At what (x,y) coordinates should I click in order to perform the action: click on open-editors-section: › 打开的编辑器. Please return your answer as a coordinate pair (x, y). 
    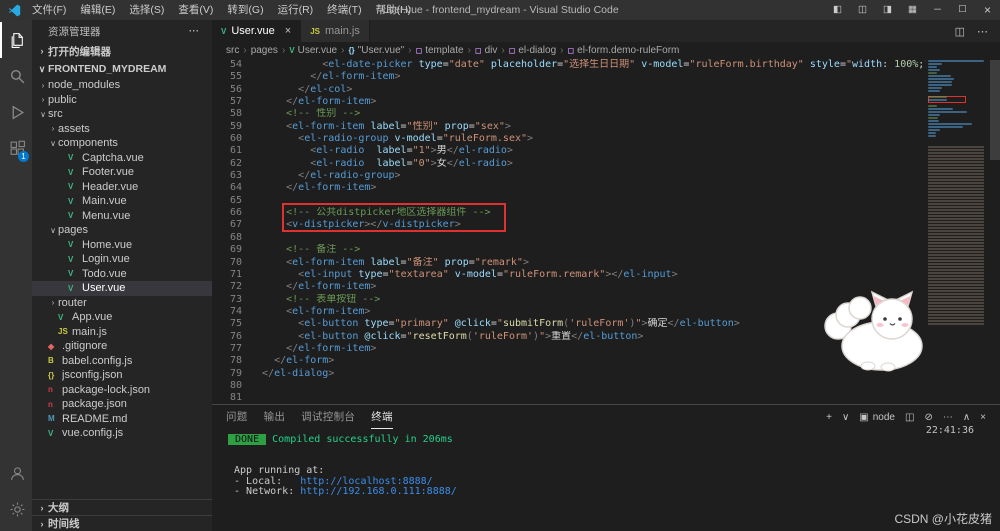
    Looking at the image, I should click on (122, 51).